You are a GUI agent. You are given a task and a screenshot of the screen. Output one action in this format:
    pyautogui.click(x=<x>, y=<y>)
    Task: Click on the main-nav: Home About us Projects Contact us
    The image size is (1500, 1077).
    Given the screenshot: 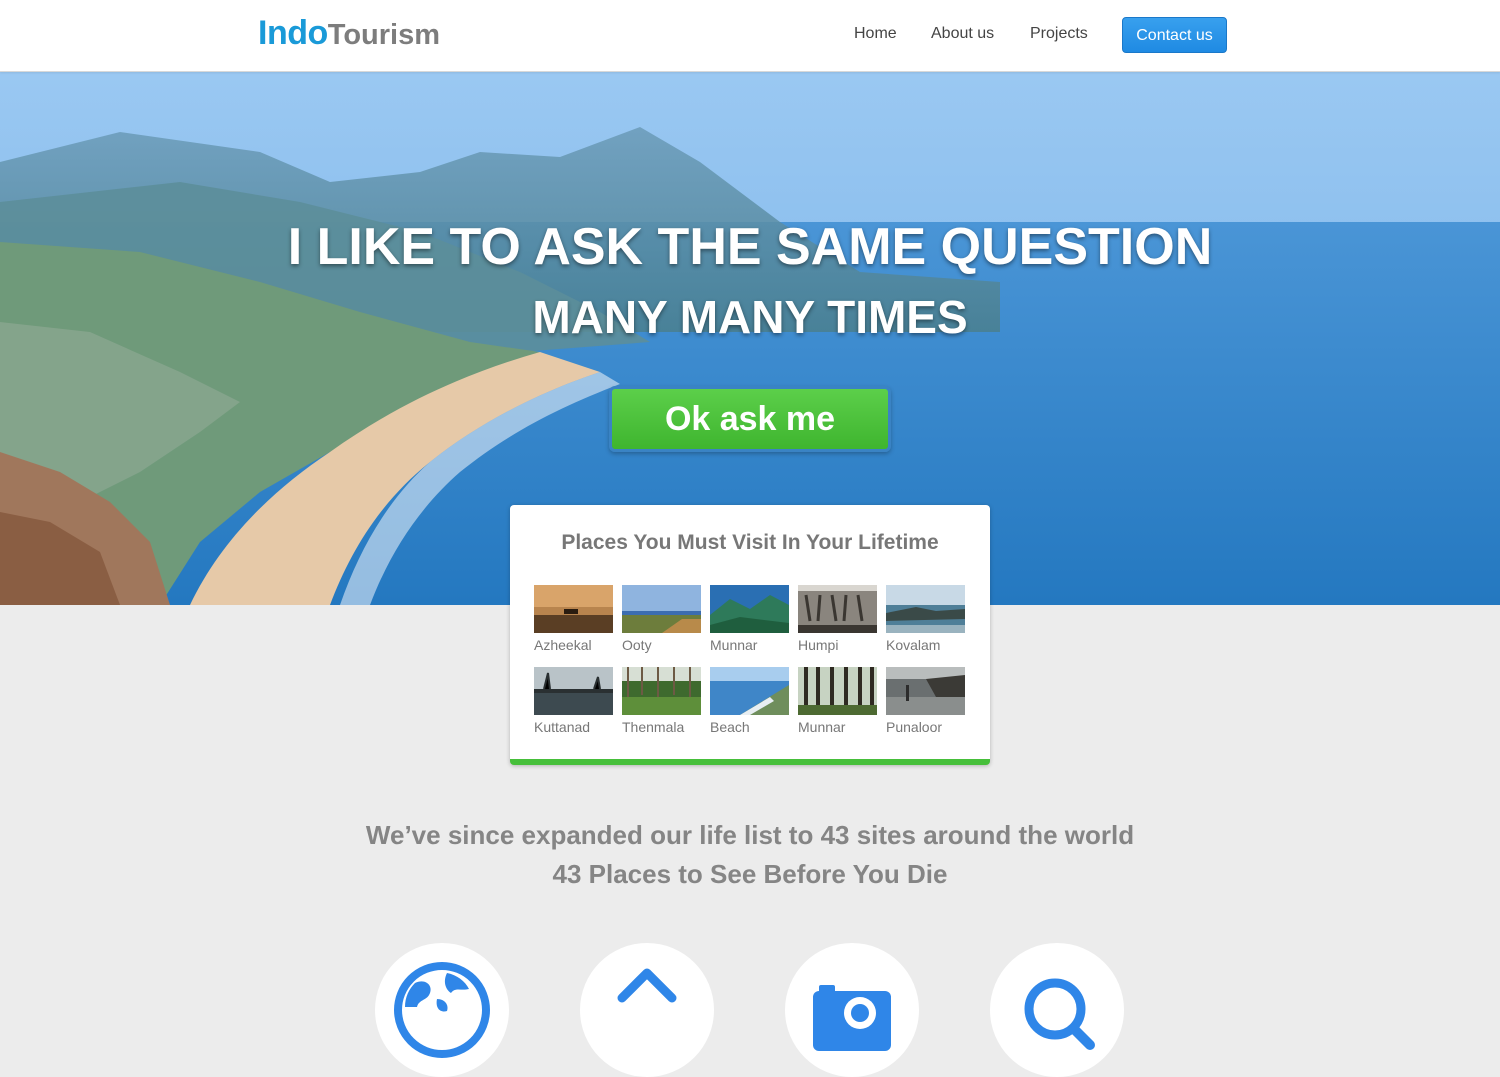 What is the action you would take?
    pyautogui.click(x=750, y=35)
    